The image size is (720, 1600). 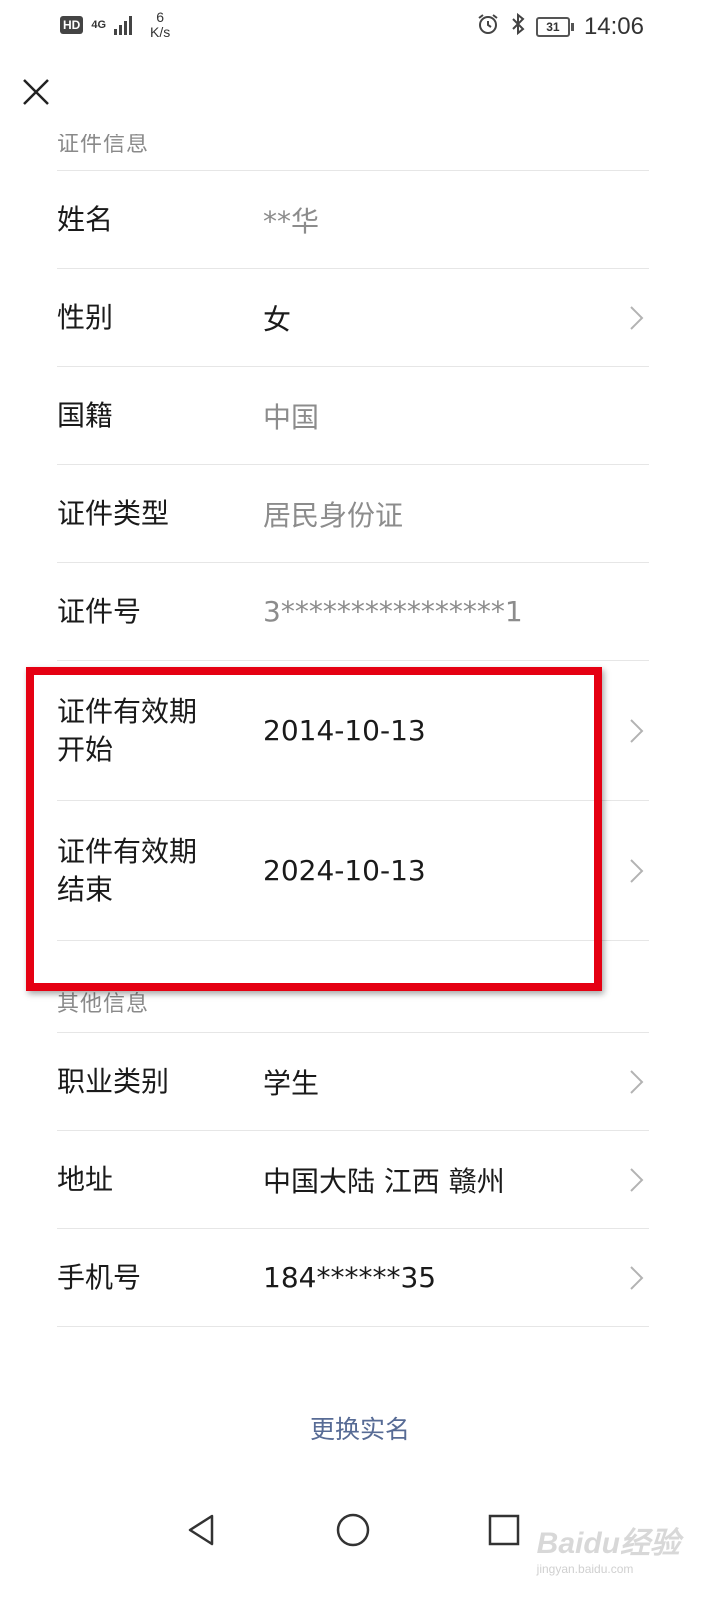 I want to click on watermark-brand: Baidu经验, so click(x=608, y=1543).